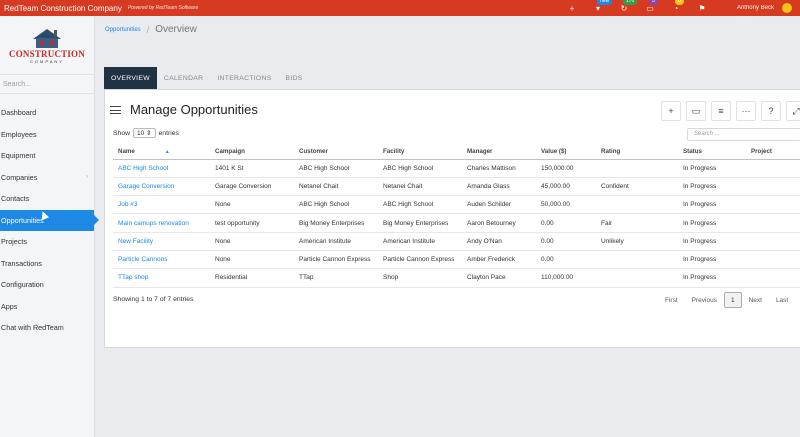 Image resolution: width=800 pixels, height=437 pixels. Describe the element at coordinates (566, 152) in the screenshot. I see `column-header-value: Value ($)` at that location.